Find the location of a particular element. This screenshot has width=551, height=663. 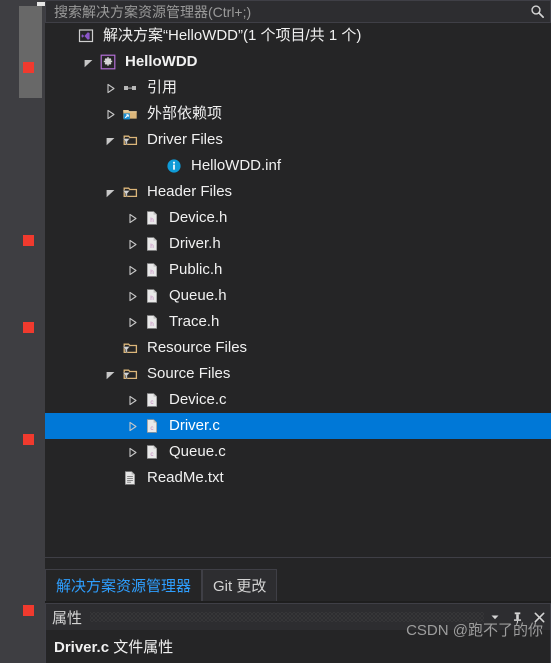

tree-item-label: HelloWDD is located at coordinates (161, 61).